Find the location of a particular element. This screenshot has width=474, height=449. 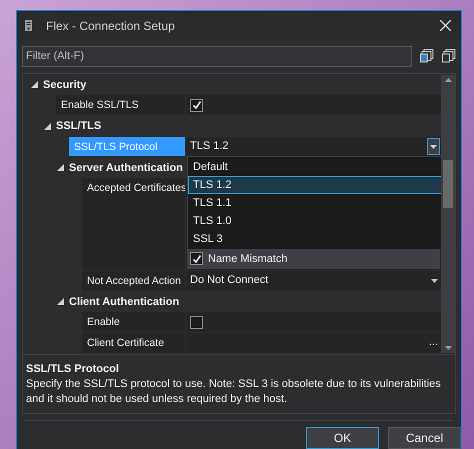

property-label: Client Certificate is located at coordinates (133, 343).